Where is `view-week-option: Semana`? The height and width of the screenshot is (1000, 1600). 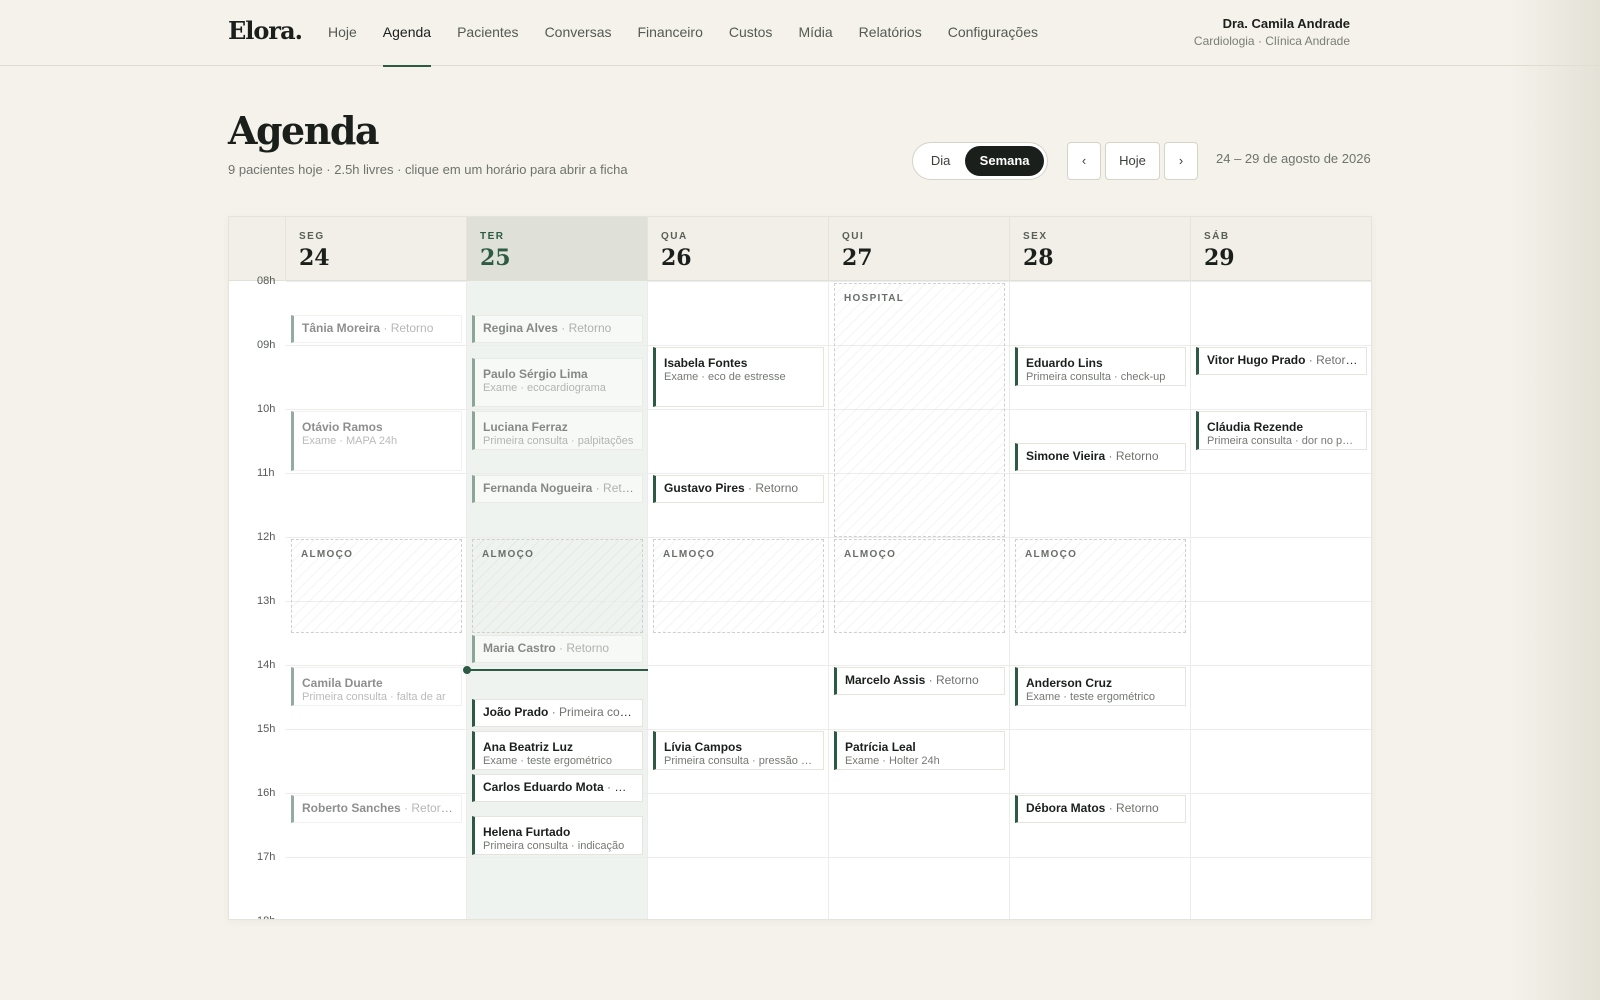
view-week-option: Semana is located at coordinates (1004, 161).